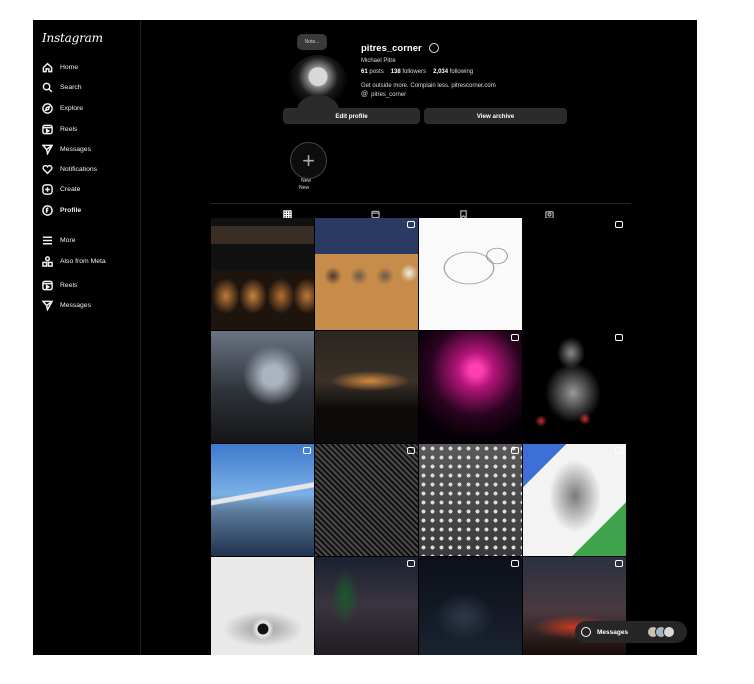 The height and width of the screenshot is (684, 754). What do you see at coordinates (68, 240) in the screenshot?
I see `sidebar-item-label: More` at bounding box center [68, 240].